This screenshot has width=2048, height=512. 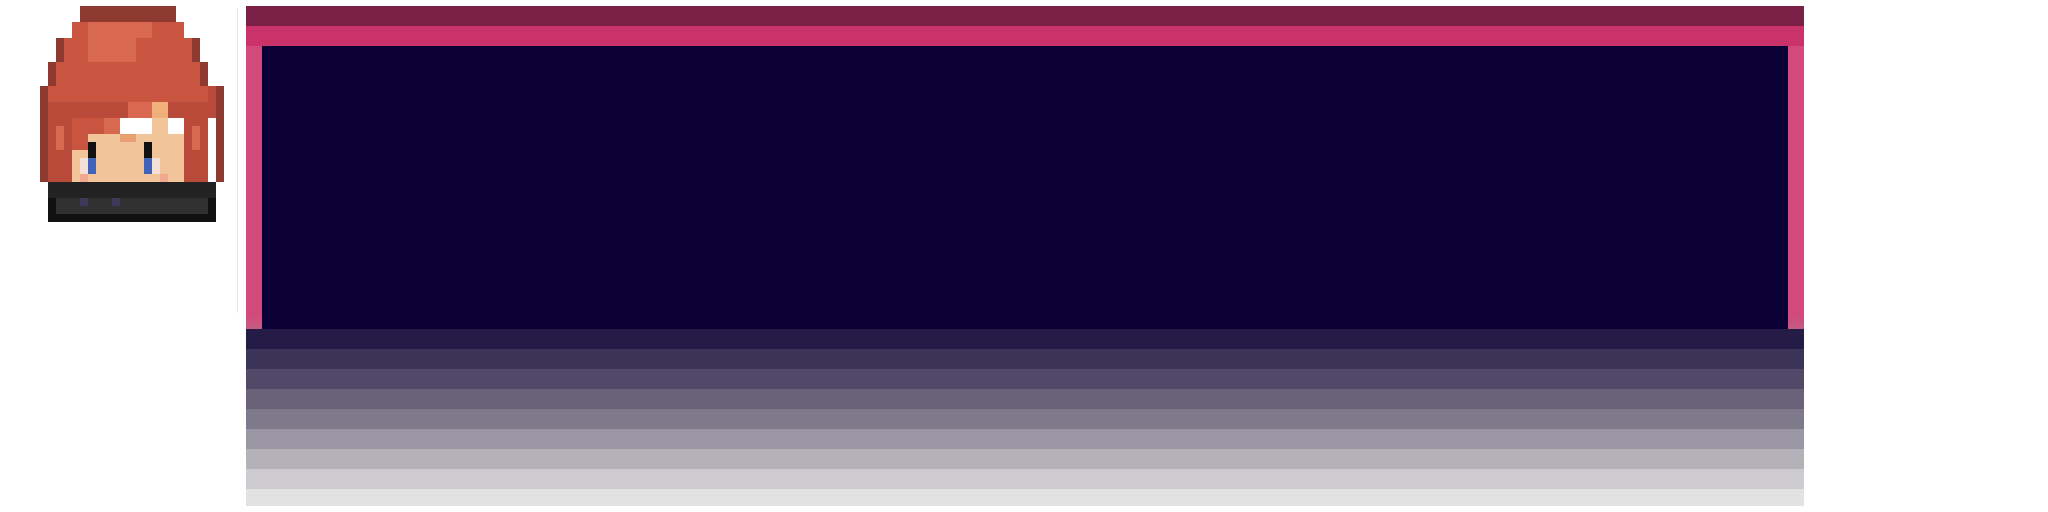 I want to click on red-haired-character-portrait, so click(x=132, y=114).